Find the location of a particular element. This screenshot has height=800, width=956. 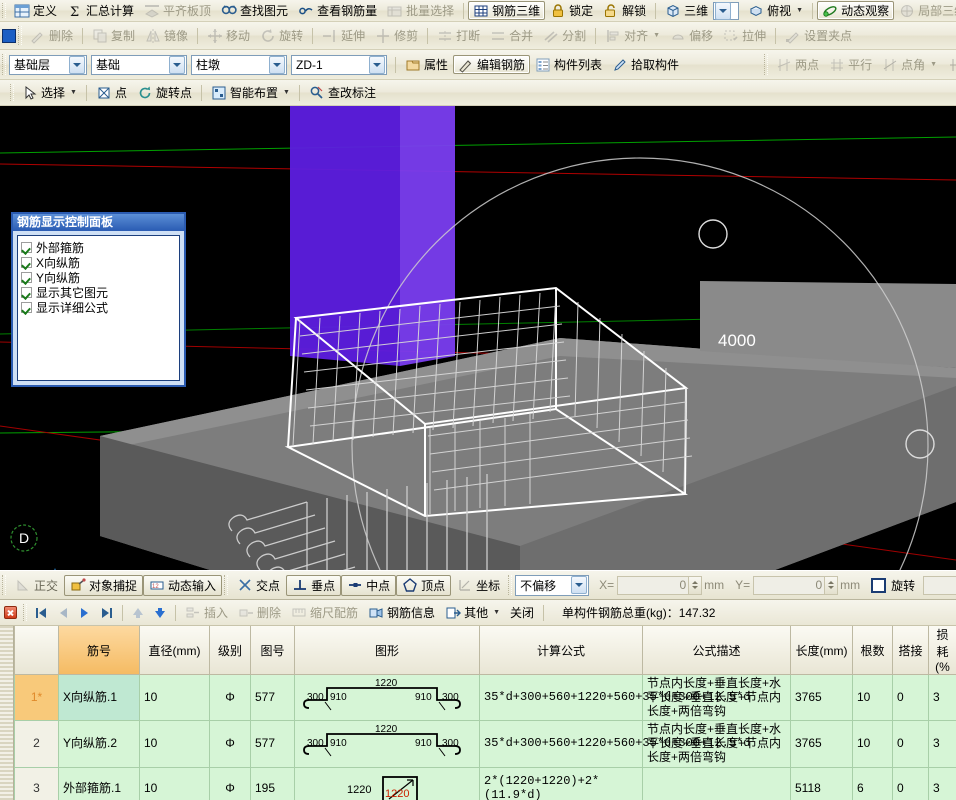

edit-button-mirror: 镜像 is located at coordinates (166, 35).